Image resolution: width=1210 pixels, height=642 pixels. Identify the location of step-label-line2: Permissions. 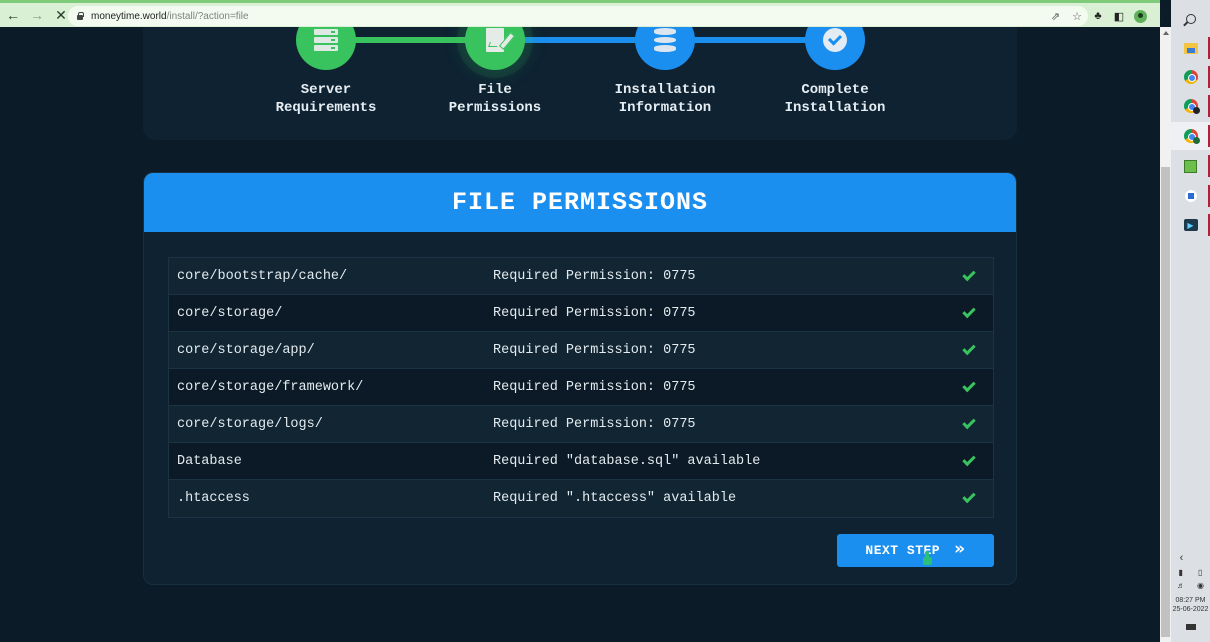
(495, 108).